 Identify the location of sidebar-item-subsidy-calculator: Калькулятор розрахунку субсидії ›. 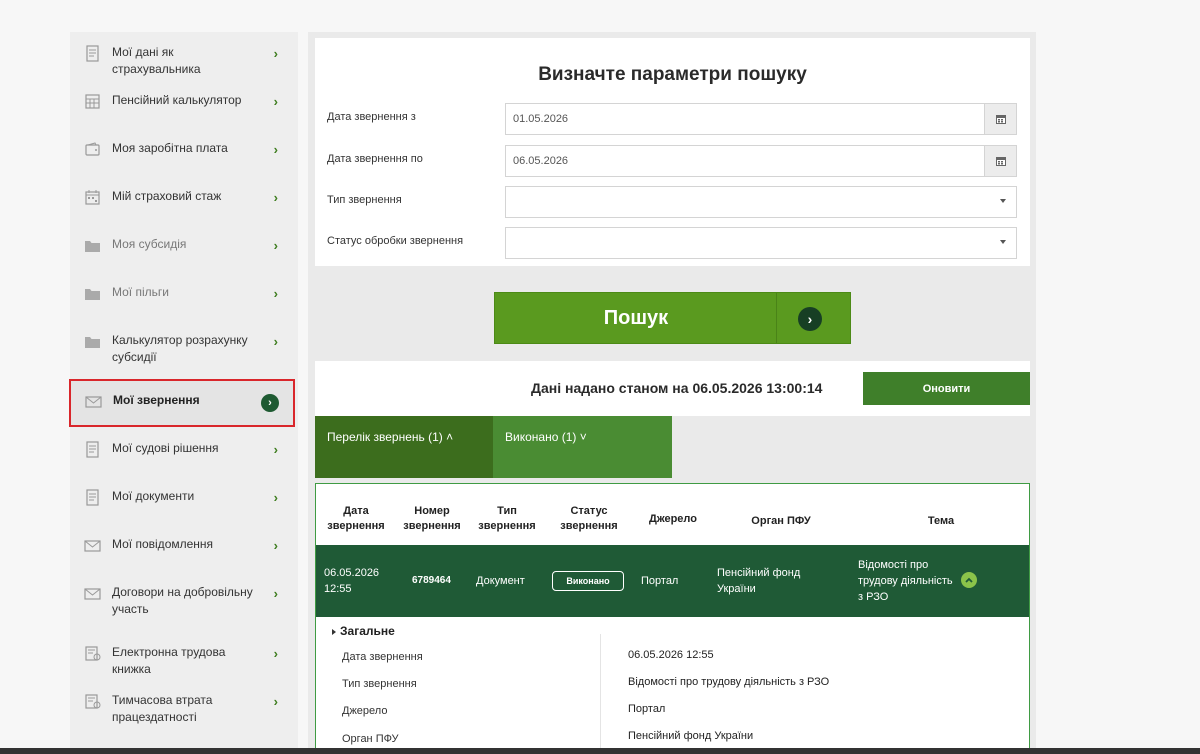
(184, 349).